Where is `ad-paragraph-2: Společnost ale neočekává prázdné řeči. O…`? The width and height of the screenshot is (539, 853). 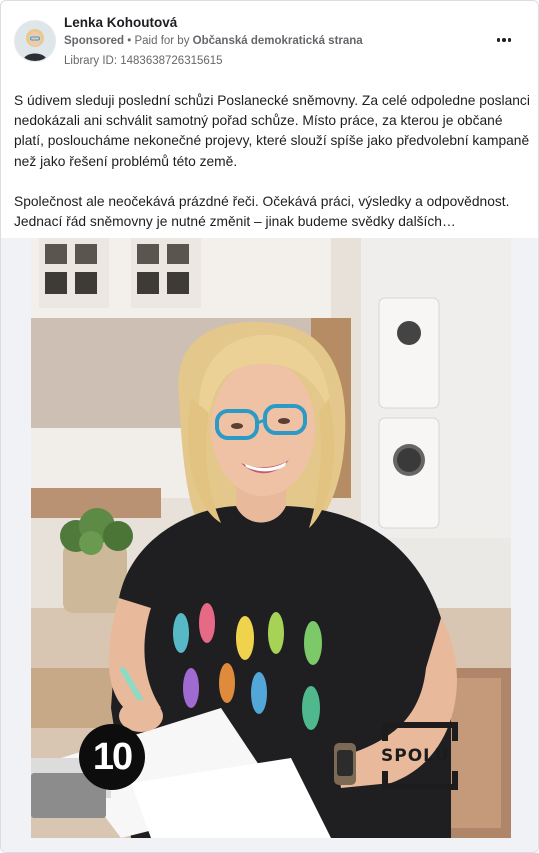
ad-paragraph-2: Společnost ale neočekává prázdné řeči. O… is located at coordinates (262, 211).